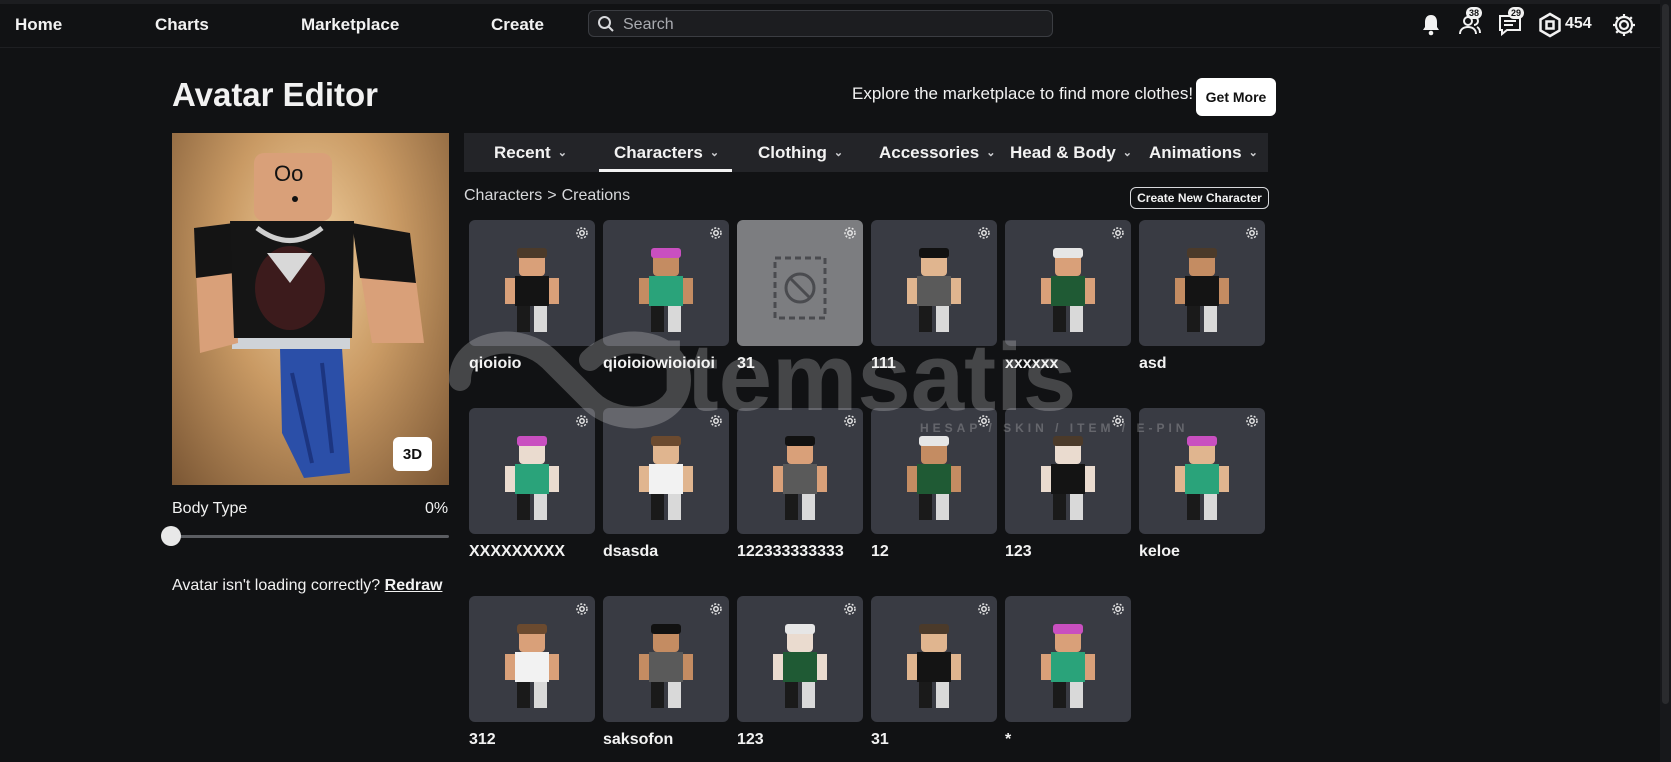 The height and width of the screenshot is (762, 1671). I want to click on messages-badge: 29, so click(1516, 13).